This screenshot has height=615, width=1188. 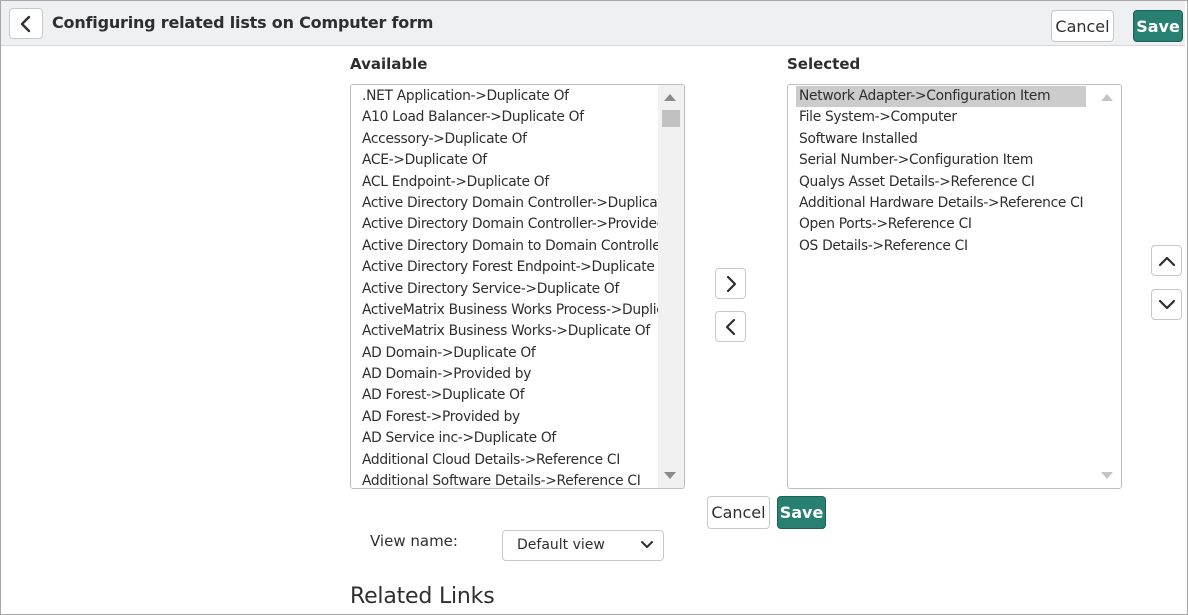 I want to click on list-item: Serial Number->Configuration Item, so click(x=941, y=160).